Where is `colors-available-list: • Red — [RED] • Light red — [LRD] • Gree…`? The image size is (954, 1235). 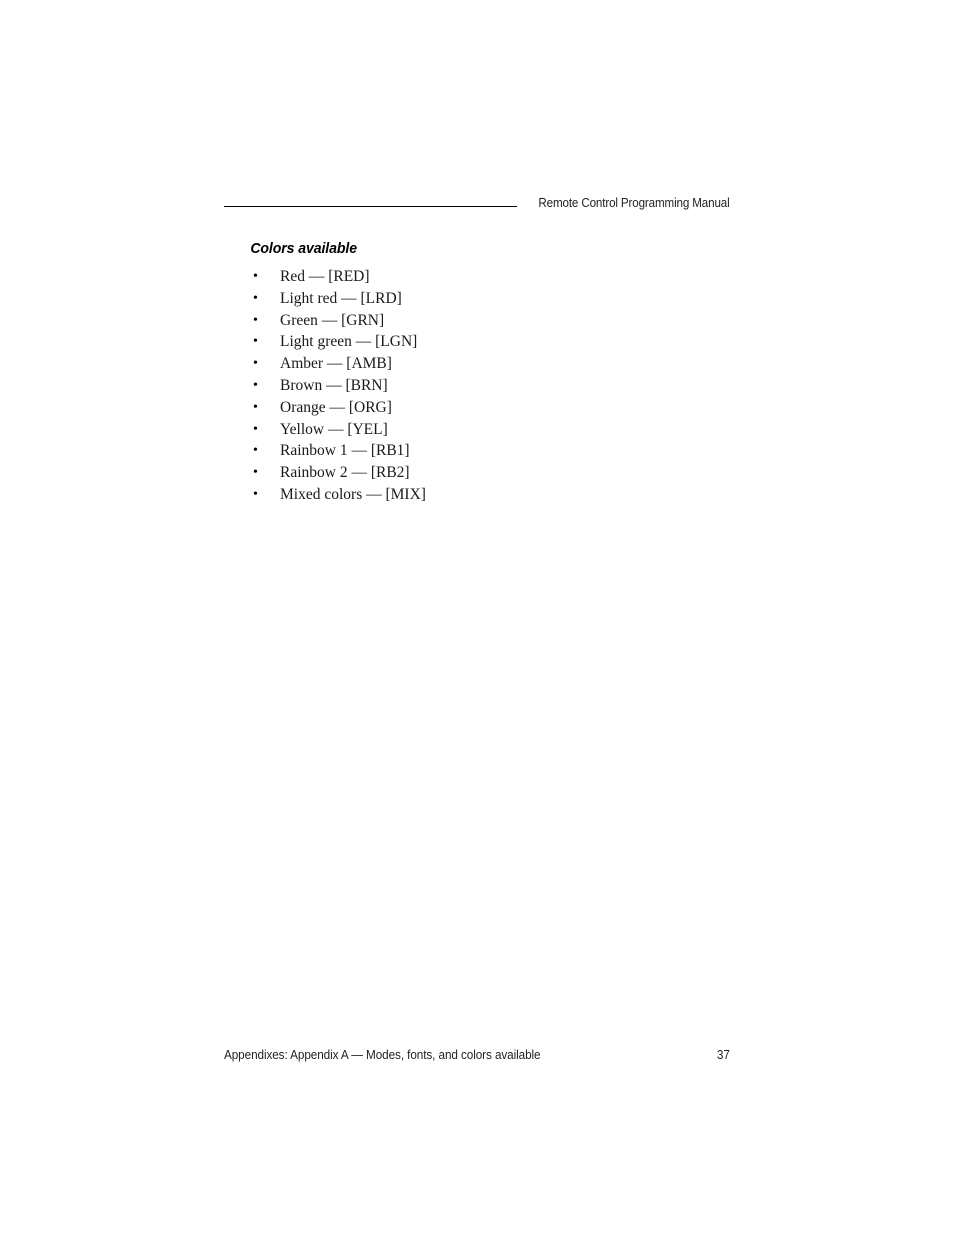 colors-available-list: • Red — [RED] • Light red — [LRD] • Gree… is located at coordinates (484, 386).